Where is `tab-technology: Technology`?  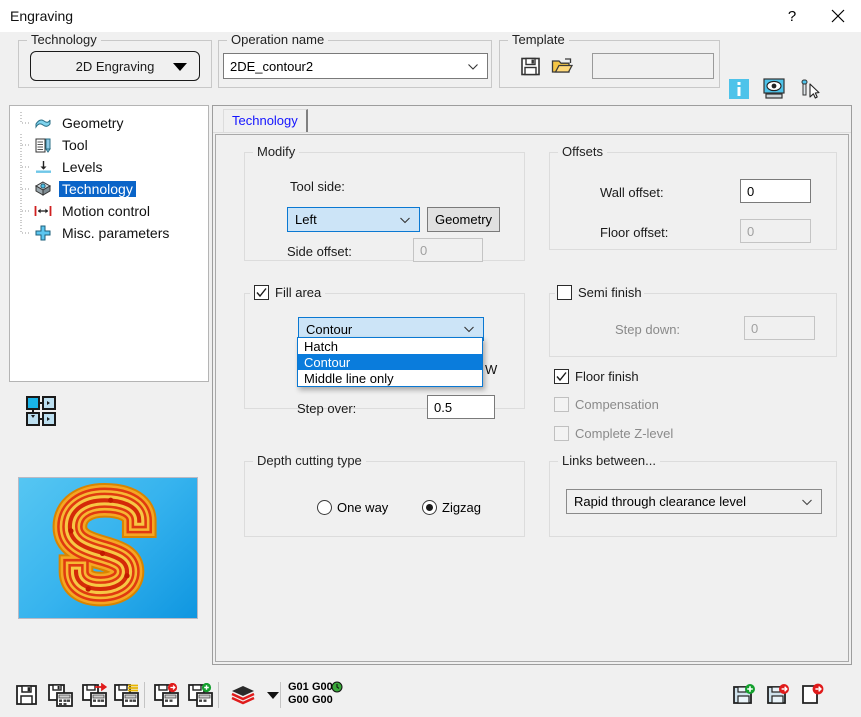 tab-technology: Technology is located at coordinates (265, 121).